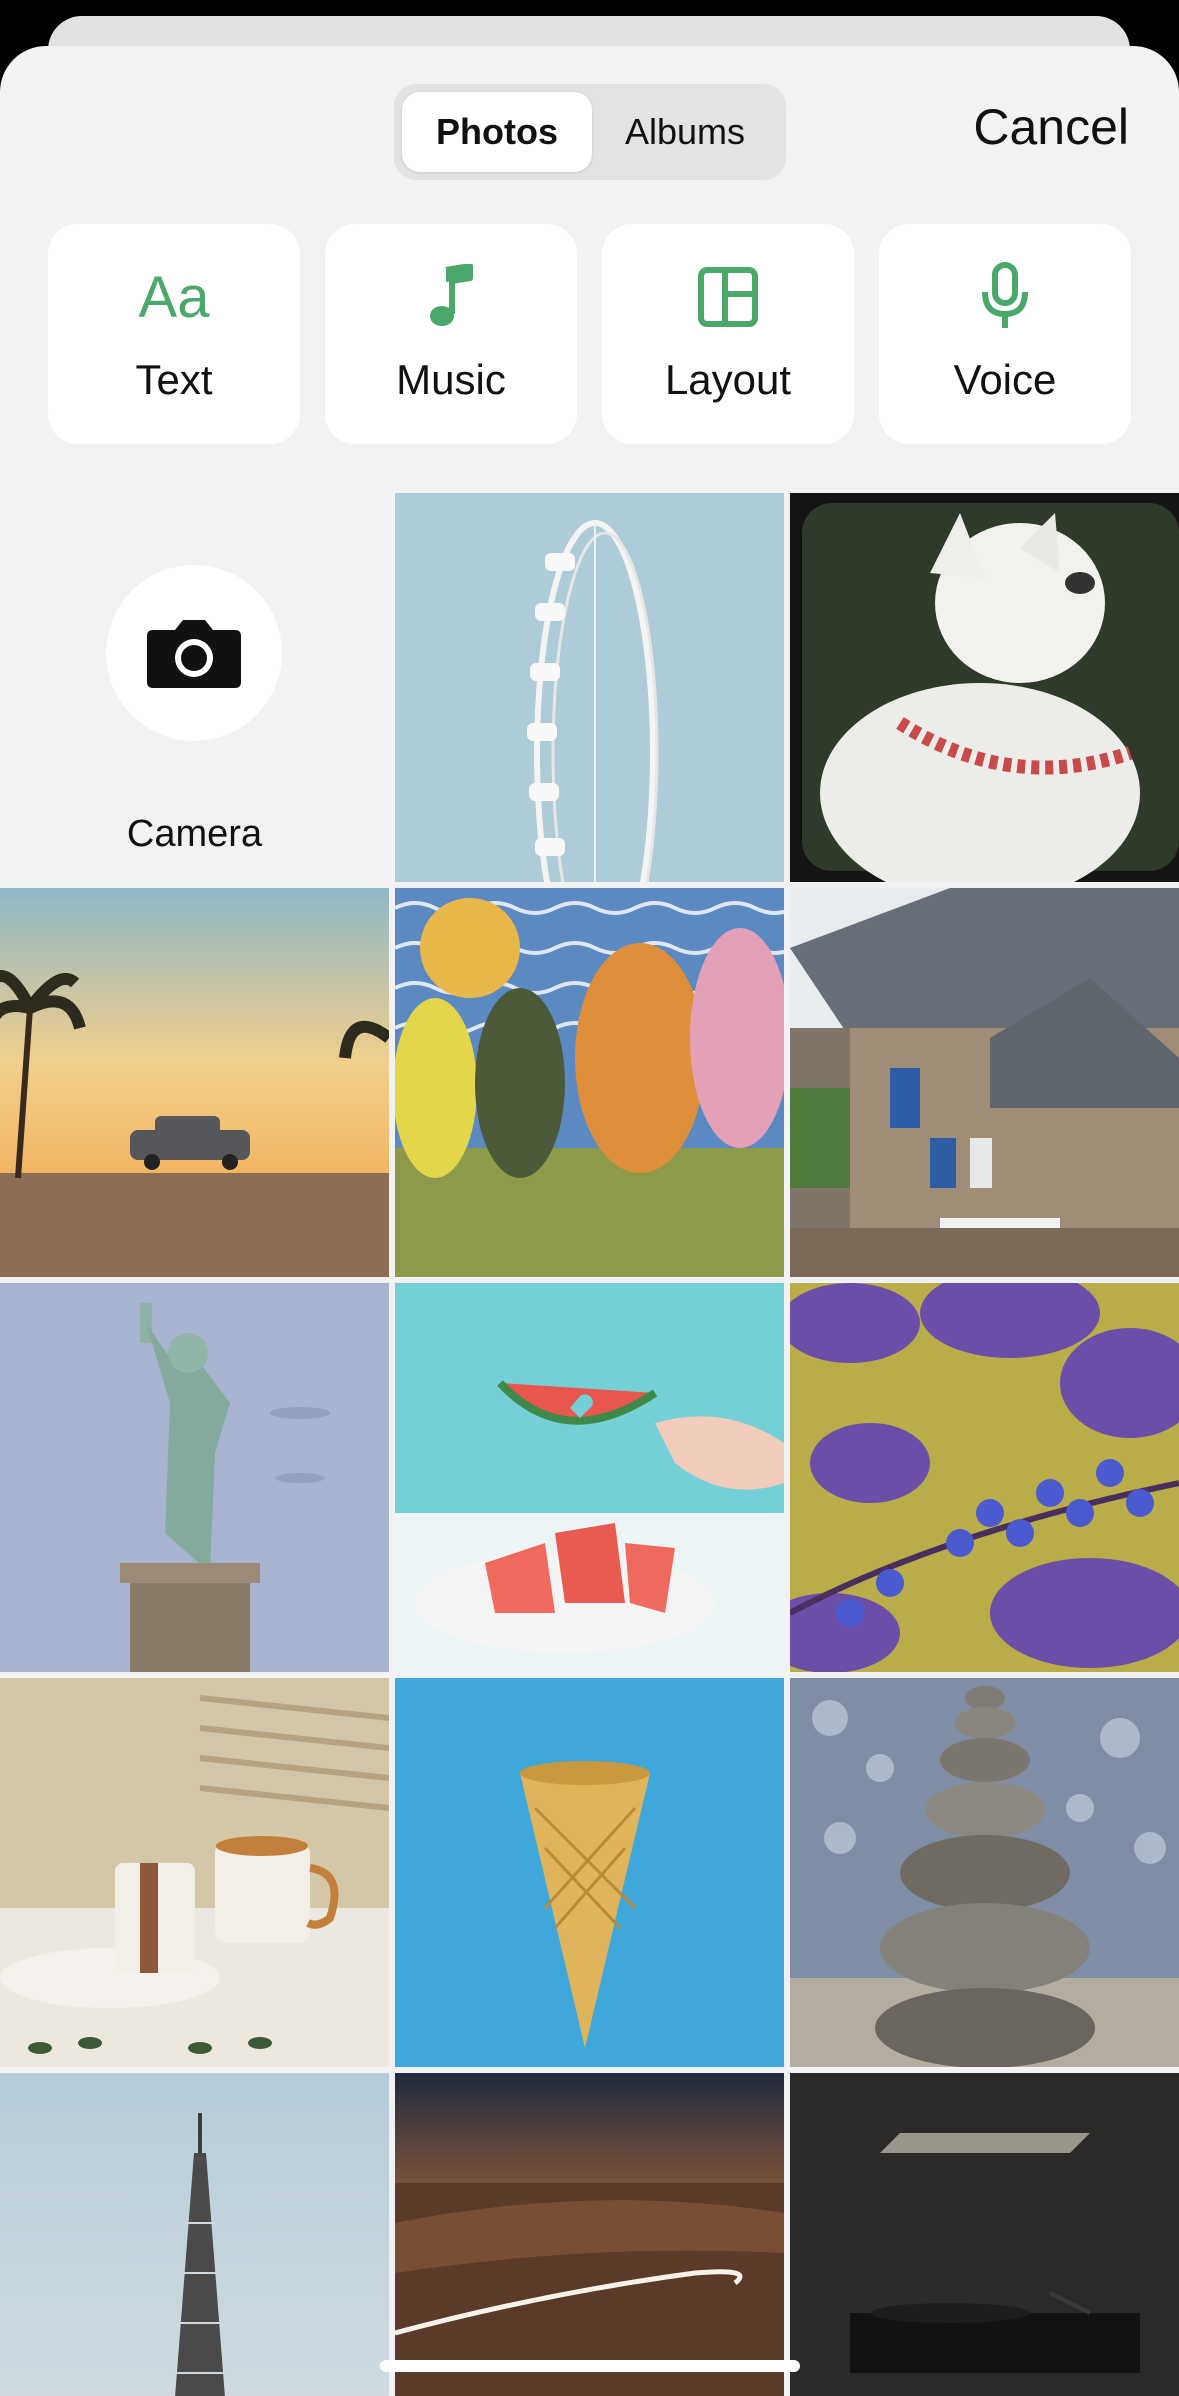  Describe the element at coordinates (174, 379) in the screenshot. I see `tool-label-text: Text` at that location.